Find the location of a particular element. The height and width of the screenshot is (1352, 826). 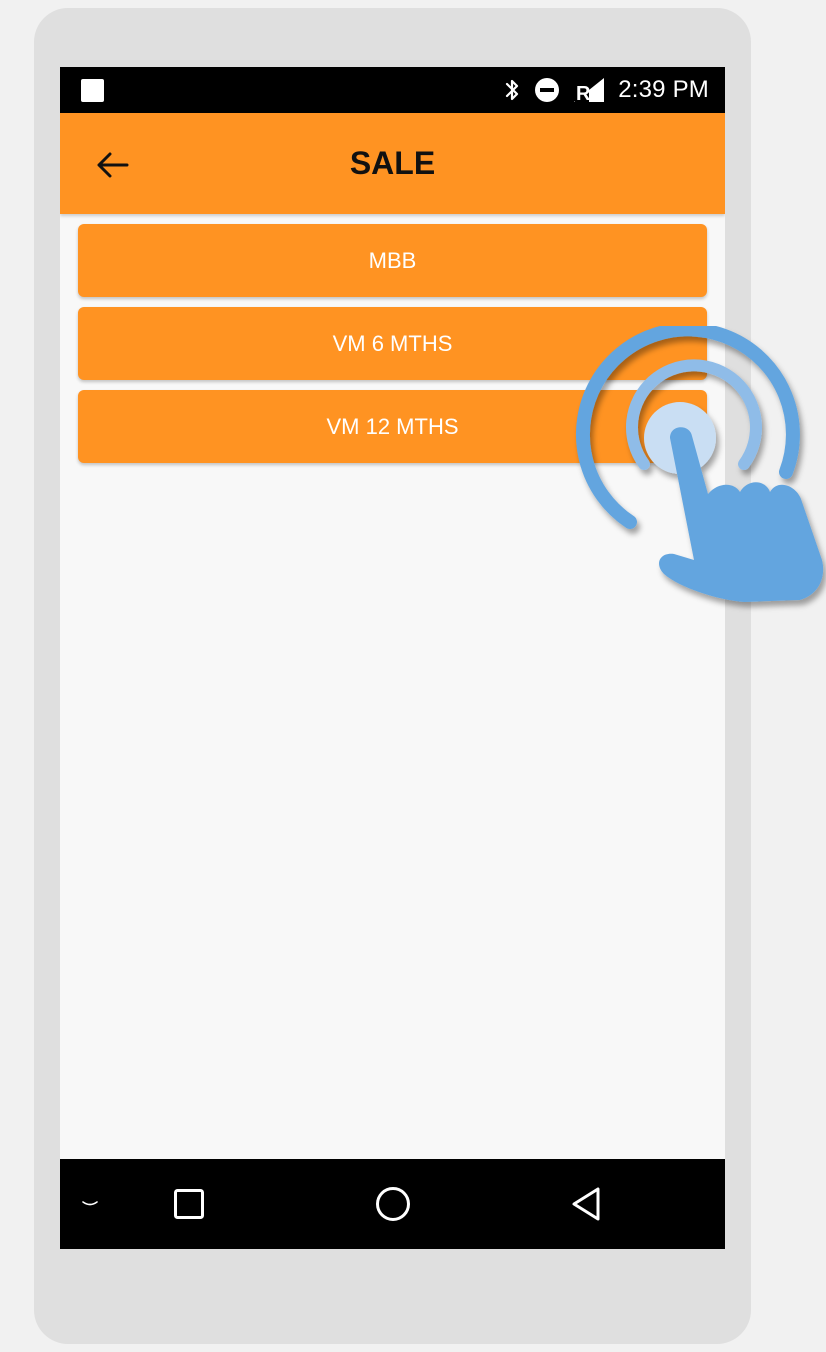

recents-button is located at coordinates (189, 1204).